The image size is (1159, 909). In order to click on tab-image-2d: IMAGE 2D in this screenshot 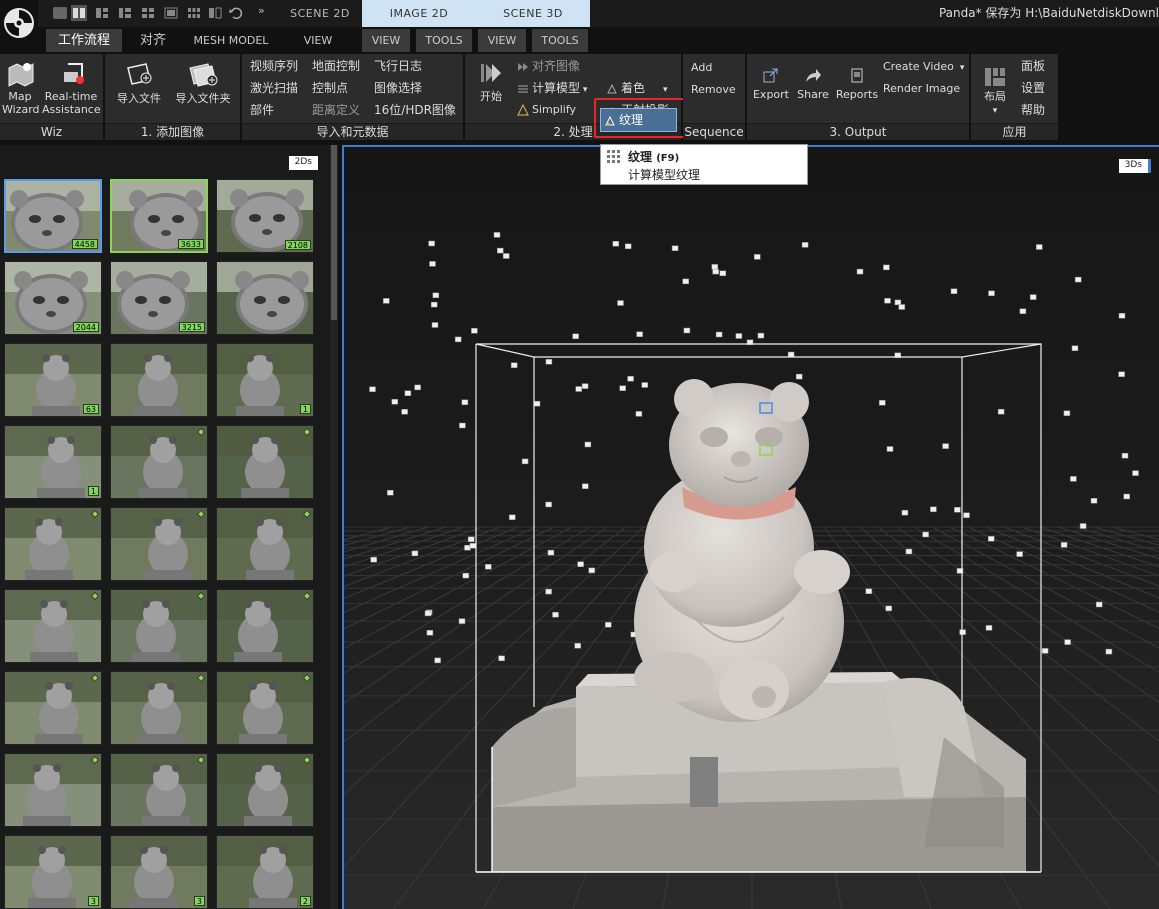, I will do `click(419, 13)`.